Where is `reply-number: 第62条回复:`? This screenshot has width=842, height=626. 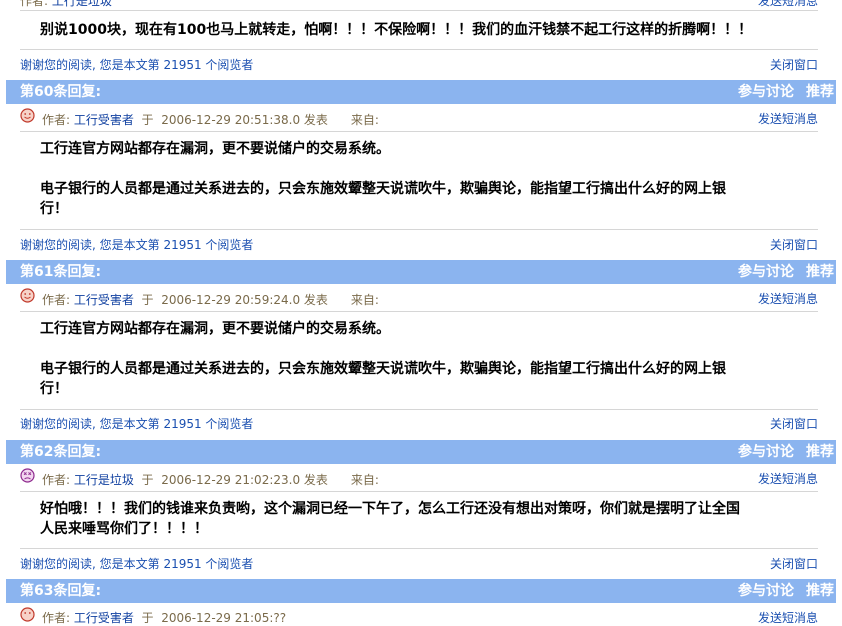
reply-number: 第62条回复: is located at coordinates (61, 452).